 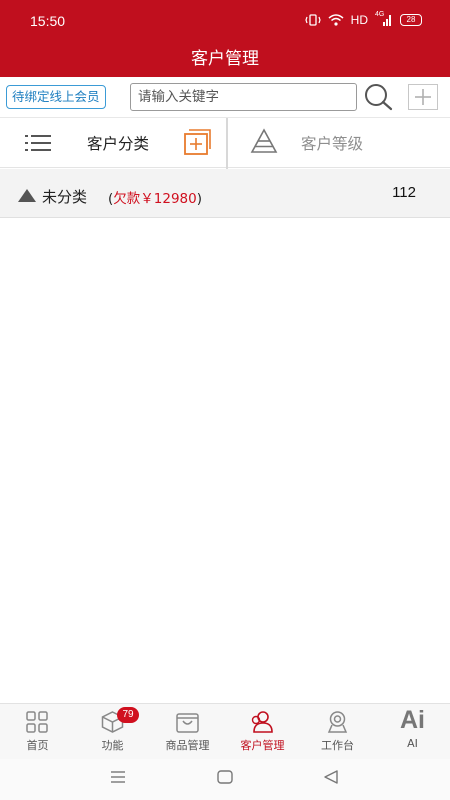 I want to click on battery-icon: 28, so click(x=411, y=20).